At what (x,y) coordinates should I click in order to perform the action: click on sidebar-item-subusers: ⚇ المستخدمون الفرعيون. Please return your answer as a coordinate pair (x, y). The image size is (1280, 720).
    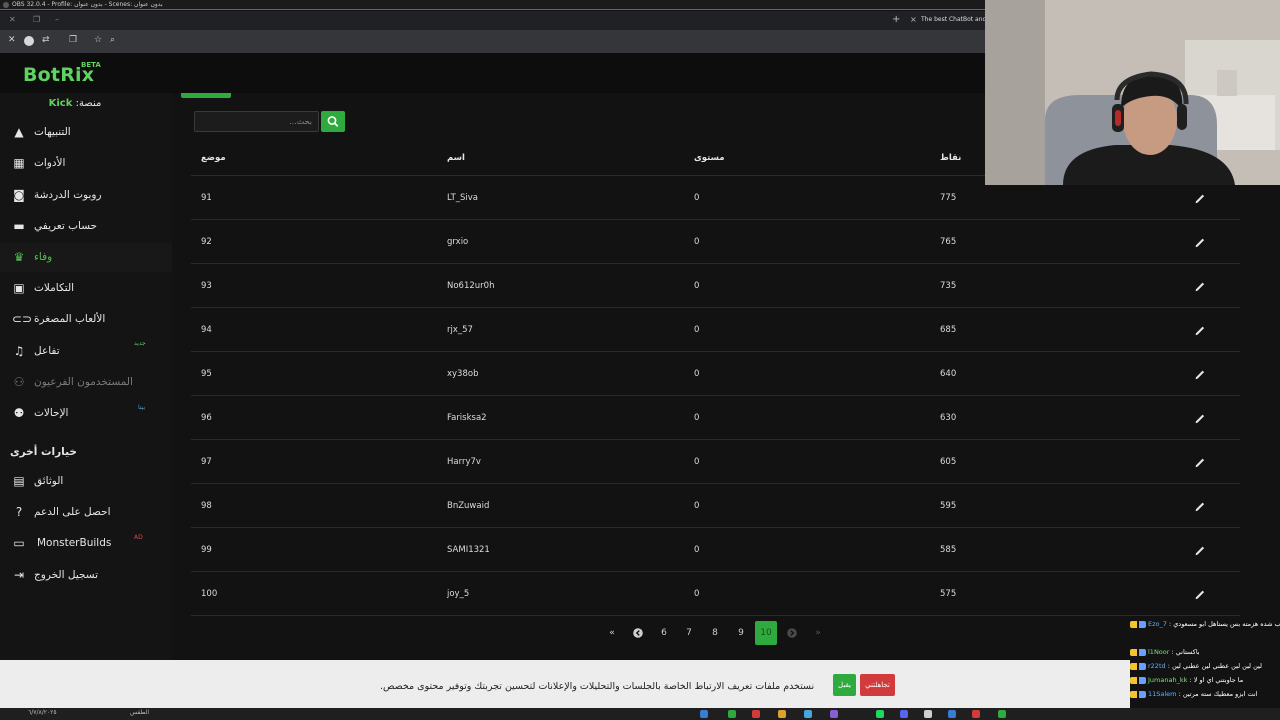
    Looking at the image, I should click on (86, 382).